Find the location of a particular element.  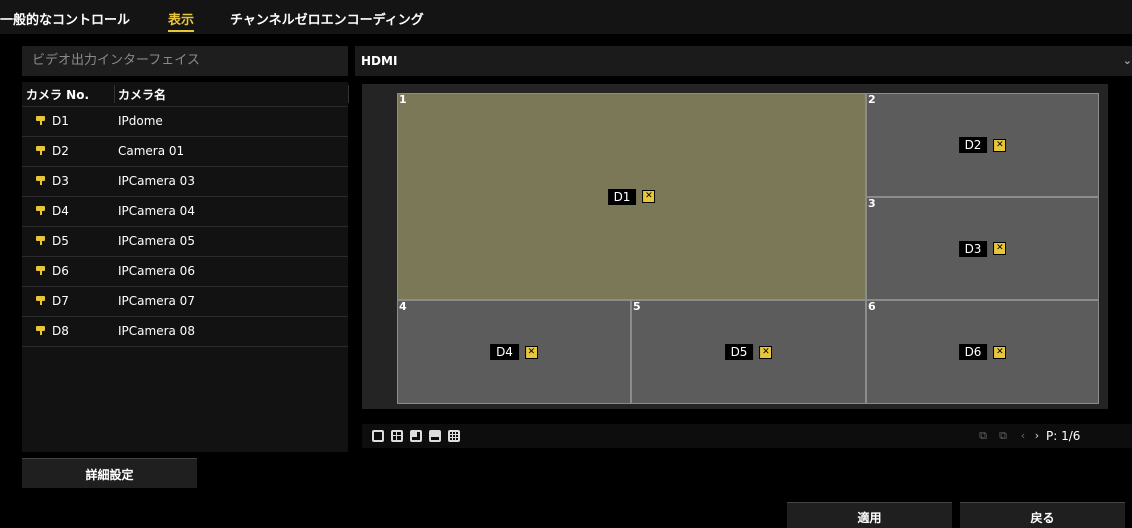

apply-label: 適用 is located at coordinates (869, 518).